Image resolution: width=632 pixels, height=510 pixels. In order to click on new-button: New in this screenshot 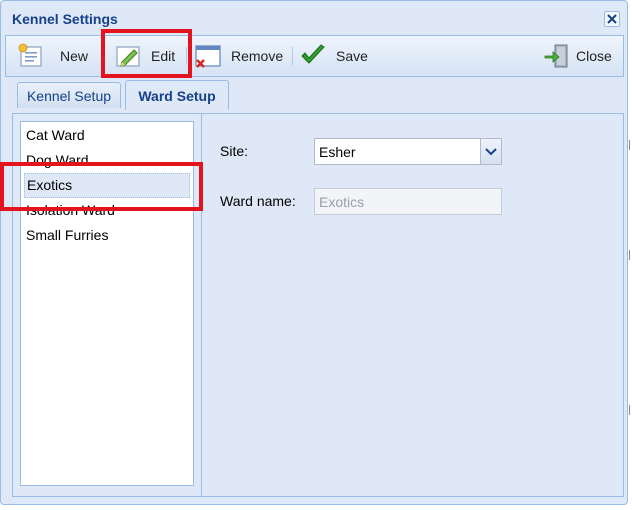, I will do `click(52, 56)`.